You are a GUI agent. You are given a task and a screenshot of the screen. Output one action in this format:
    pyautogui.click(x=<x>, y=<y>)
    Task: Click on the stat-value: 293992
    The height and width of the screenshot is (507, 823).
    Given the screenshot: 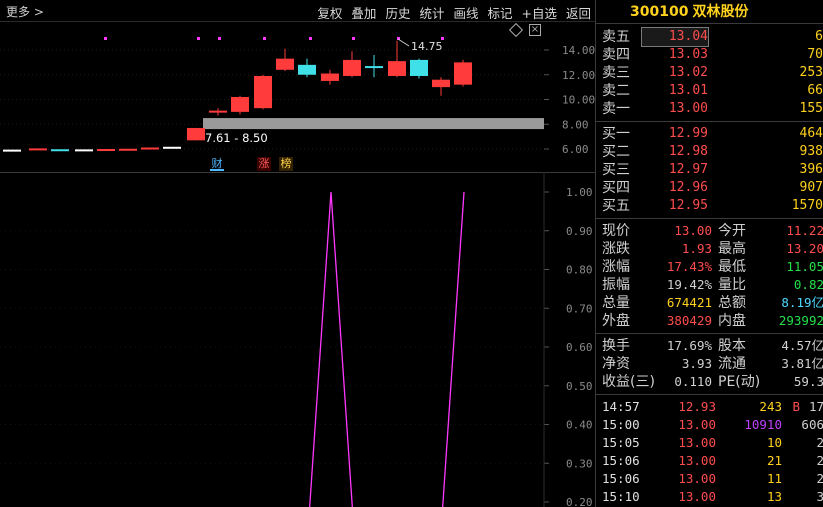 What is the action you would take?
    pyautogui.click(x=800, y=320)
    